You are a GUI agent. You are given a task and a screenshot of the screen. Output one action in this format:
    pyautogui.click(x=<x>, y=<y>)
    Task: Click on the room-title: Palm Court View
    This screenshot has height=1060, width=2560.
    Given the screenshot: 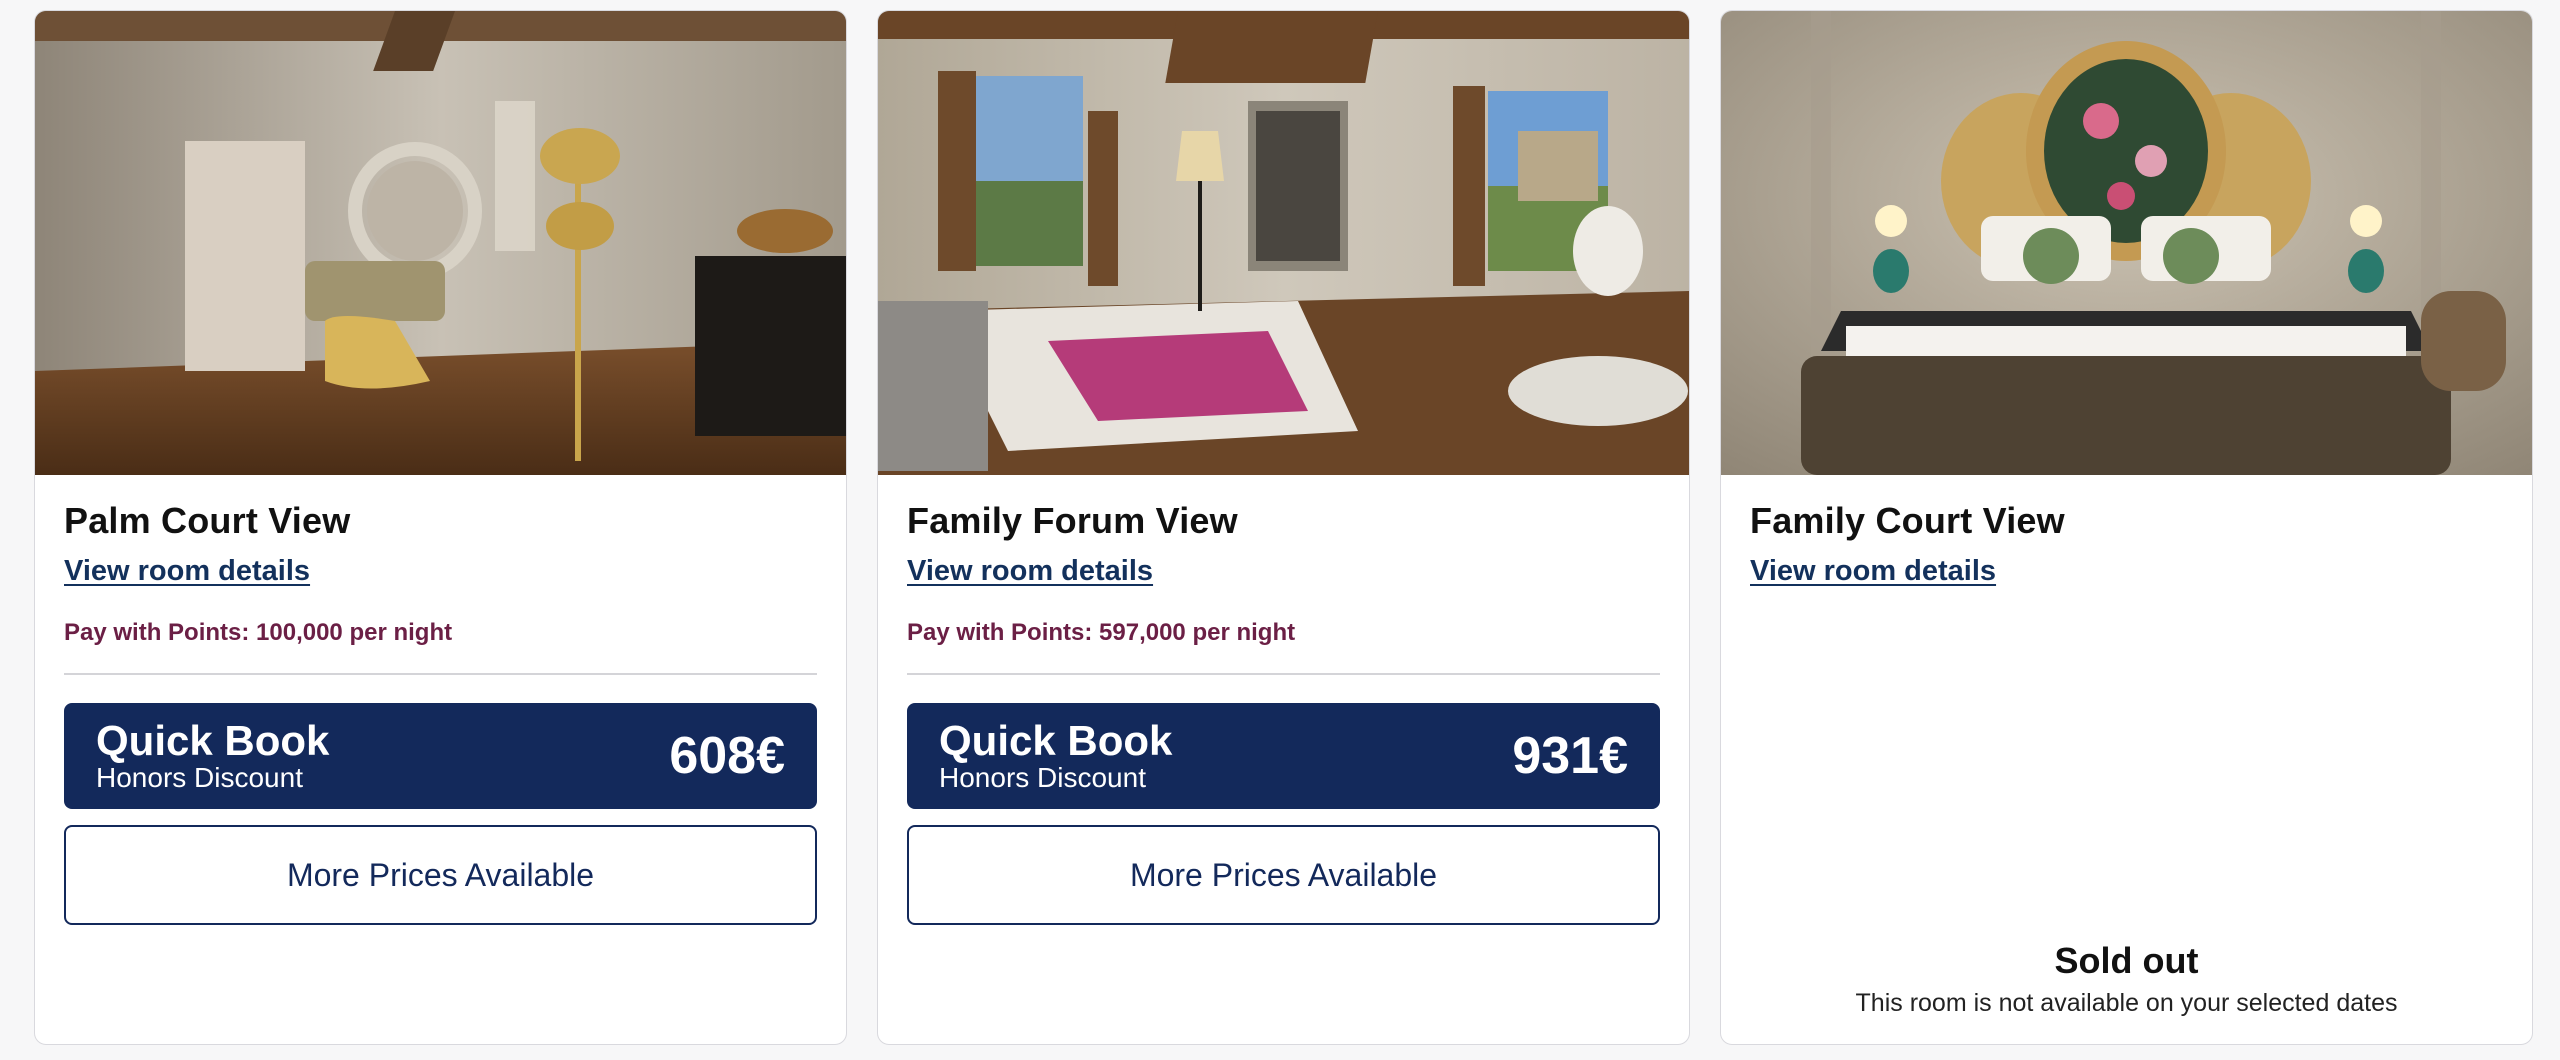 What is the action you would take?
    pyautogui.click(x=207, y=520)
    